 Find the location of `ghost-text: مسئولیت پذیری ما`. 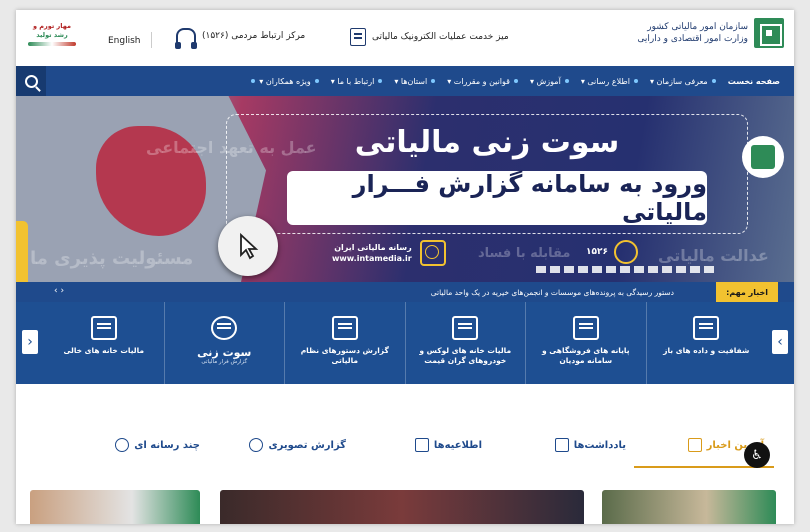

ghost-text: مسئولیت پذیری ما is located at coordinates (112, 258).